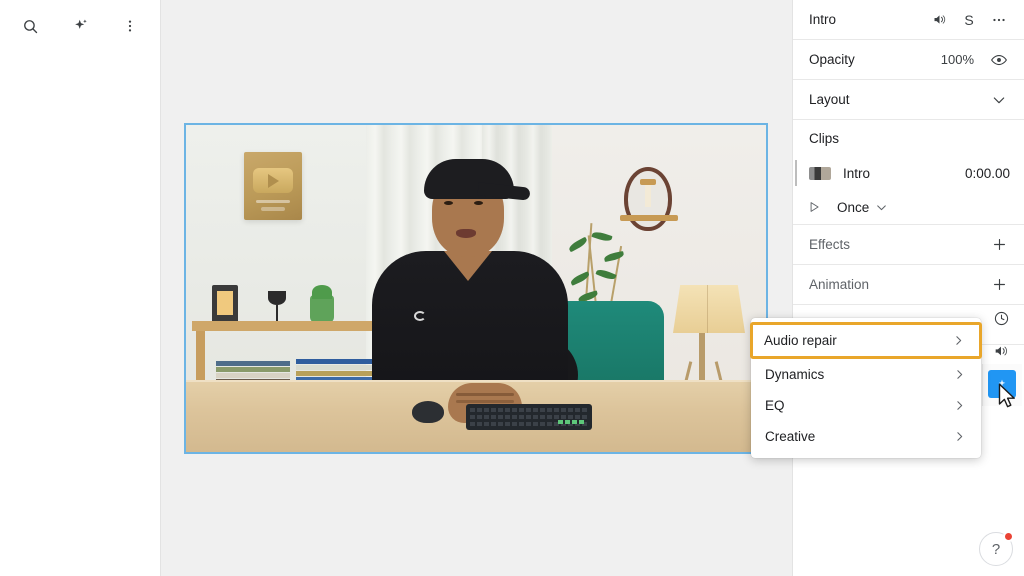 The height and width of the screenshot is (576, 1024). Describe the element at coordinates (466, 233) in the screenshot. I see `person-mouth` at that location.